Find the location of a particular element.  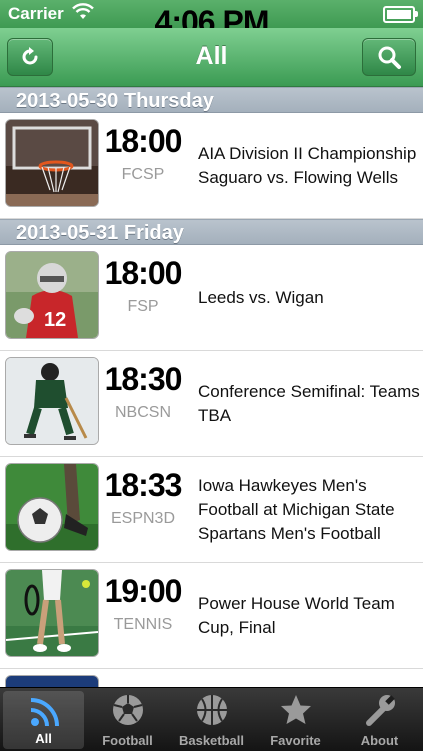

search-button is located at coordinates (389, 57).